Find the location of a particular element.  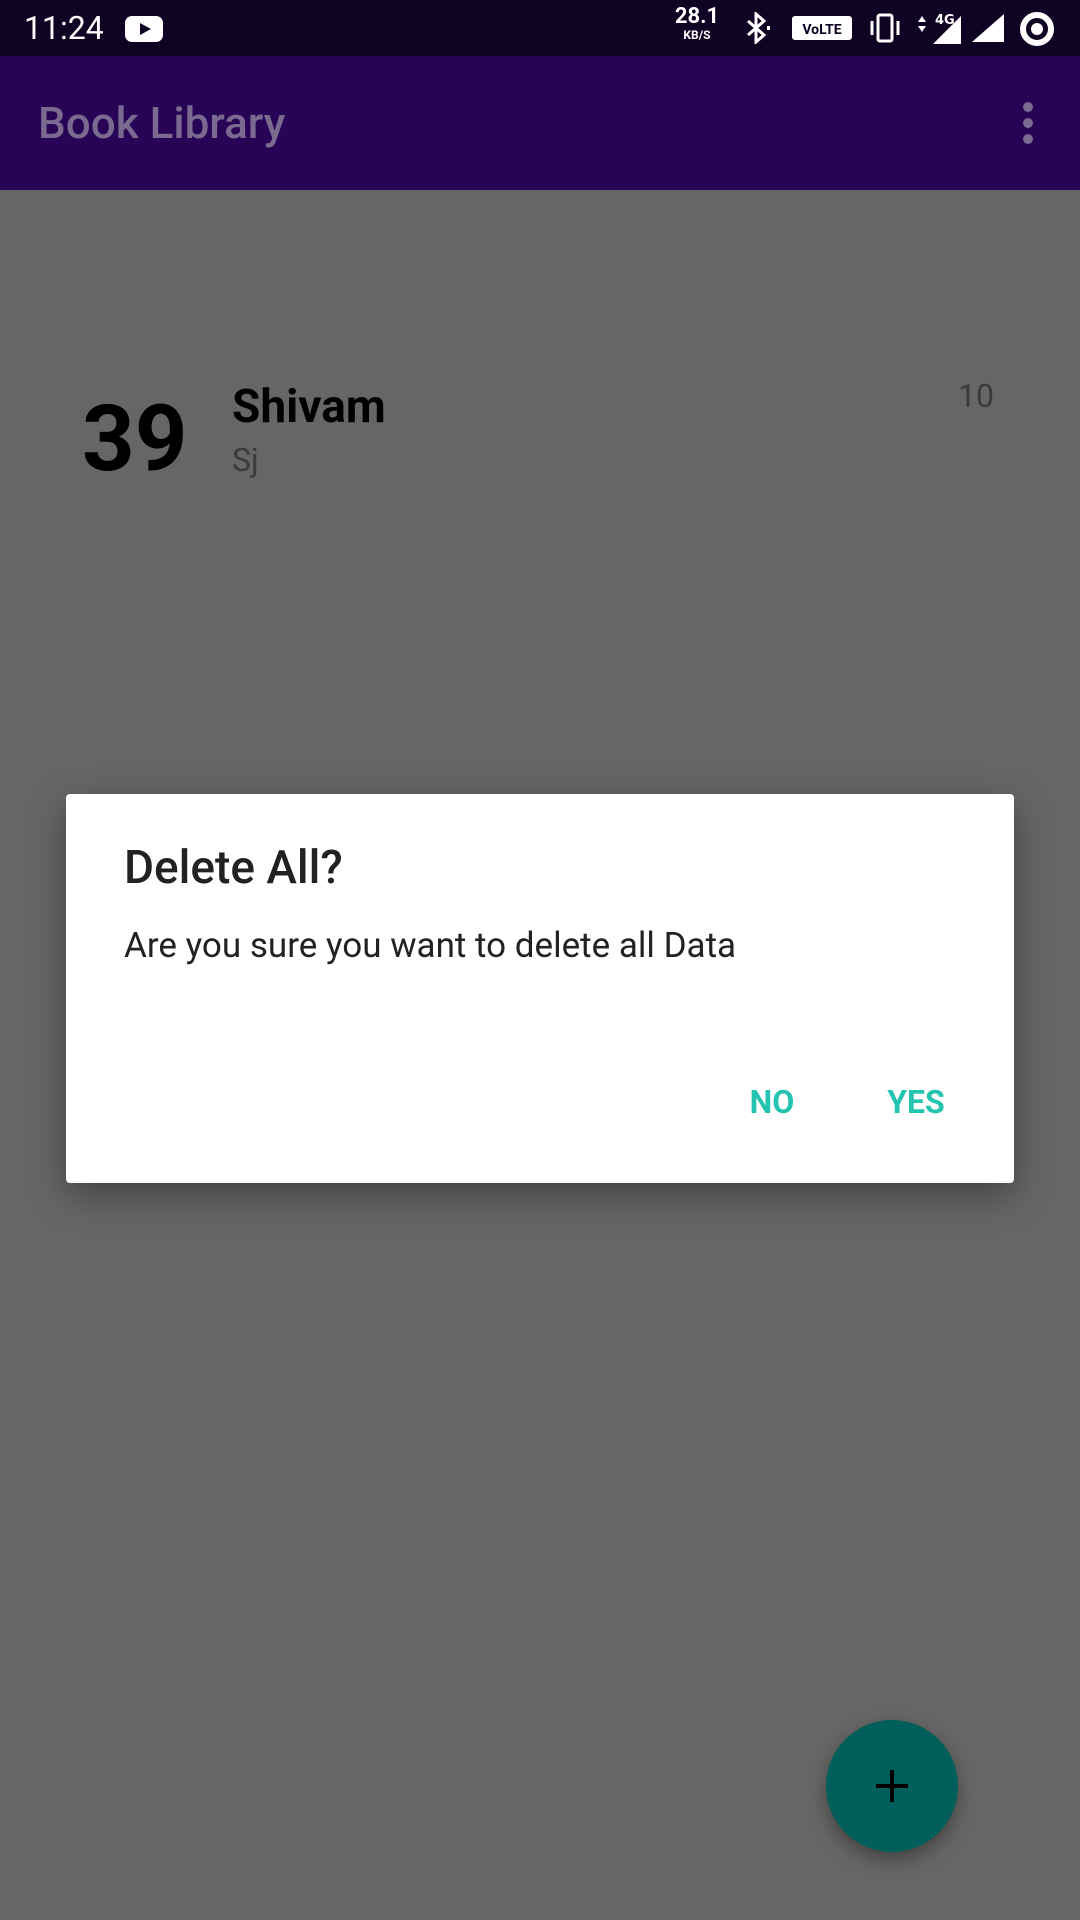

status-bar: 11:24 28.1 KB/S VoLTE 4G is located at coordinates (540, 28).